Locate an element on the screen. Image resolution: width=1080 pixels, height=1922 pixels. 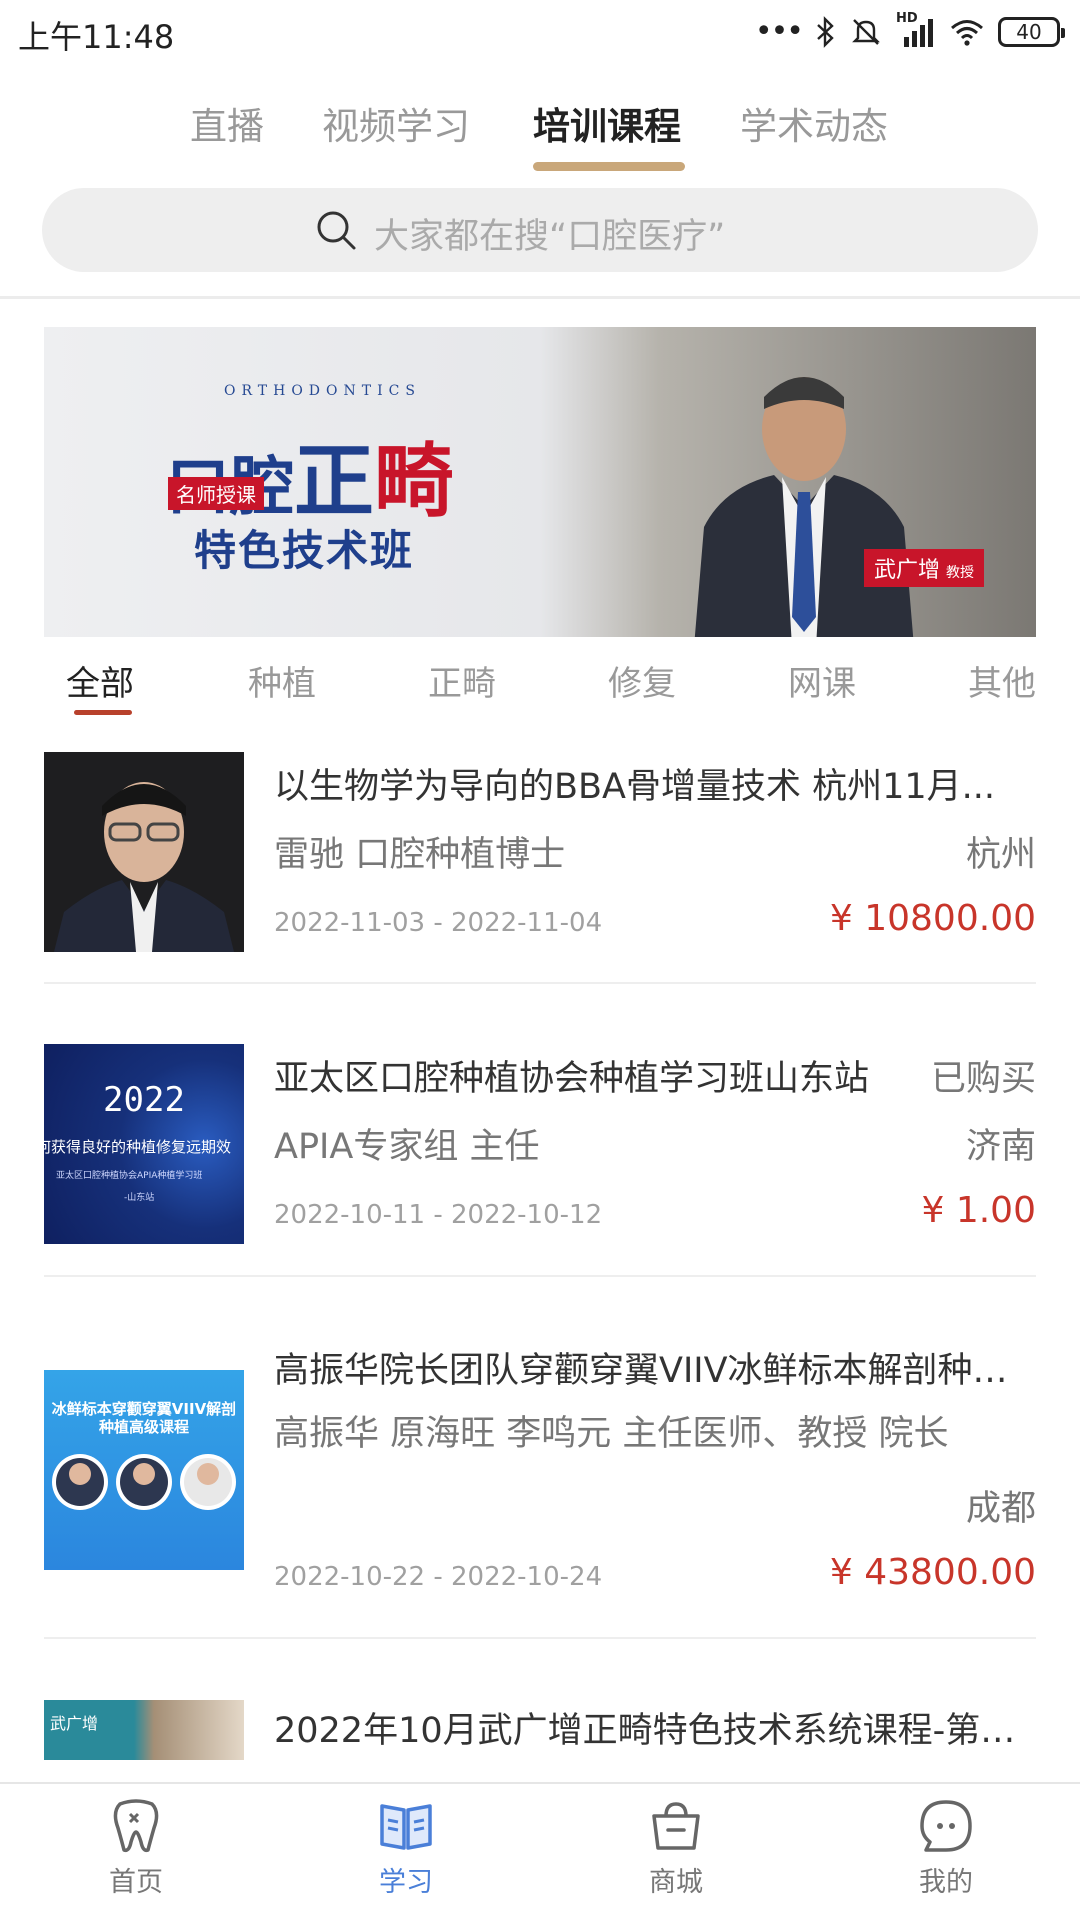
status-time: 上午11:48 is located at coordinates (96, 37).